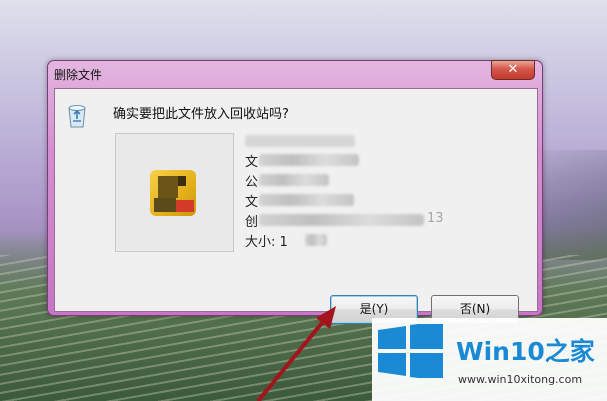  I want to click on watermark-logo: Win10之家 www.win10xitong.com, so click(489, 359).